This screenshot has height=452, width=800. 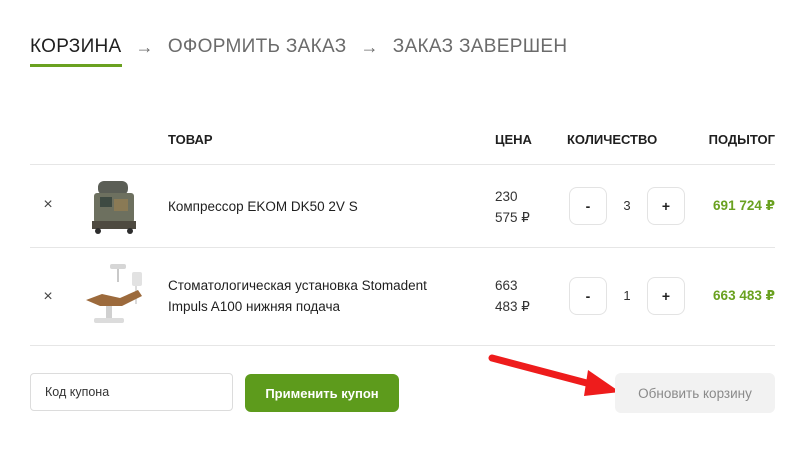 I want to click on price-line: 483 ₽, so click(x=512, y=306).